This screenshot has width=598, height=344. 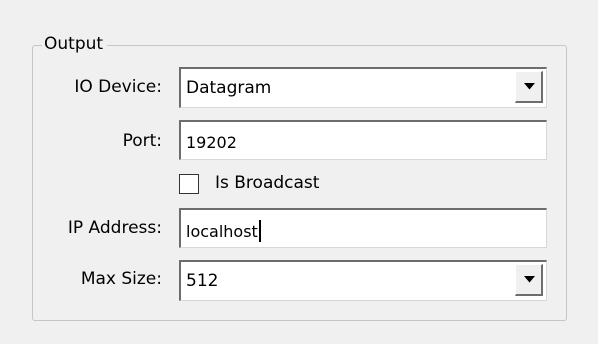 What do you see at coordinates (259, 231) in the screenshot?
I see `text-caret` at bounding box center [259, 231].